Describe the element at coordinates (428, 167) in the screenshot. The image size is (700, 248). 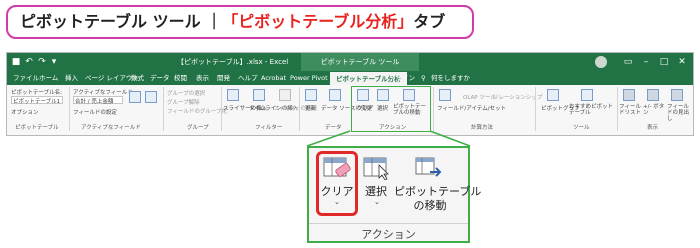
I see `move-pivottable-large-icon` at that location.